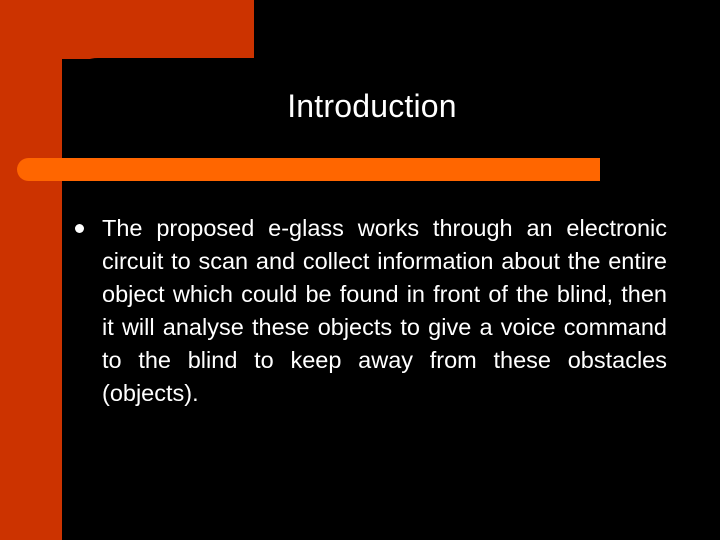  Describe the element at coordinates (308, 169) in the screenshot. I see `decorative-orange-rule` at that location.